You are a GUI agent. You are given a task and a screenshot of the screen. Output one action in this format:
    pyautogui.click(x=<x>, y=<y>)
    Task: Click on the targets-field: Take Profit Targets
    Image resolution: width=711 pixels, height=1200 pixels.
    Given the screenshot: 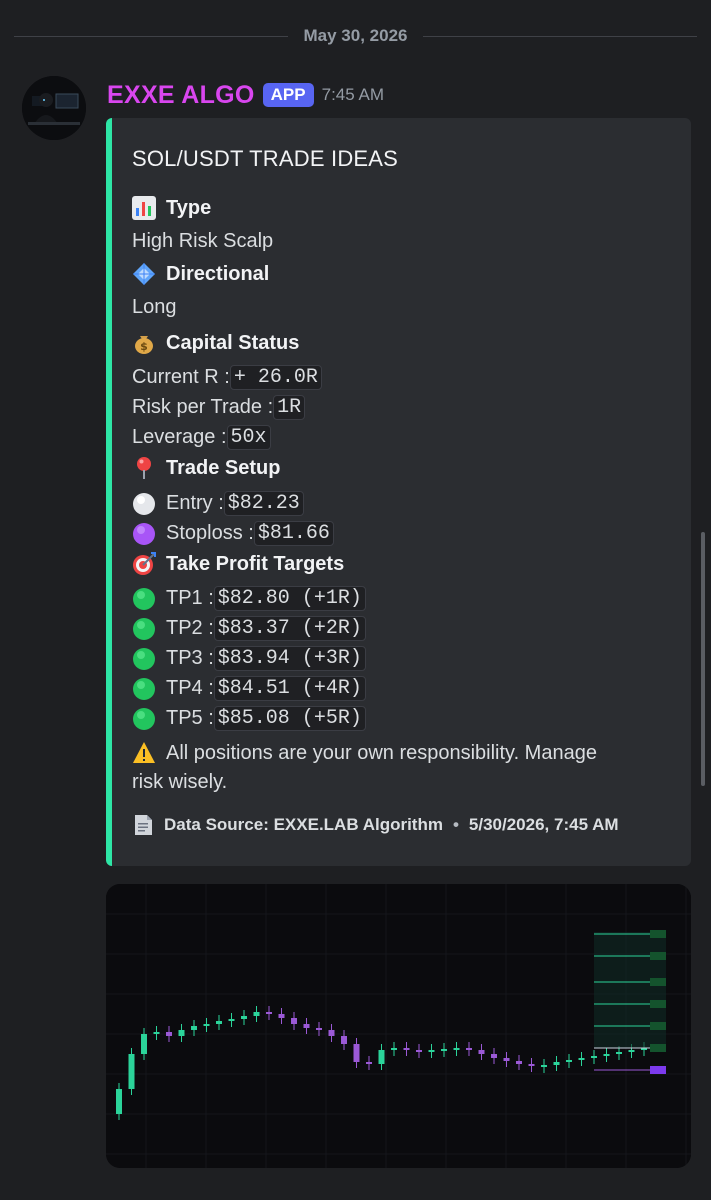 What is the action you would take?
    pyautogui.click(x=238, y=564)
    